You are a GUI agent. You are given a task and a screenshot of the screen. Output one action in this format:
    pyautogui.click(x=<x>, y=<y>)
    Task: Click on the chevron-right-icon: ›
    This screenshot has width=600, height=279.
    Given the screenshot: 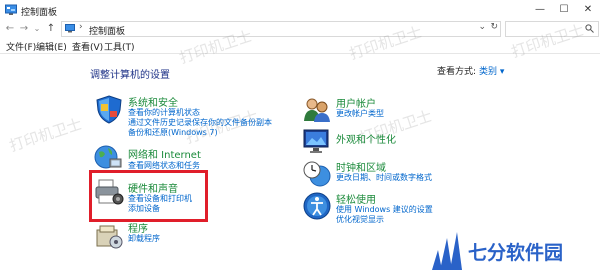 What is the action you would take?
    pyautogui.click(x=81, y=27)
    